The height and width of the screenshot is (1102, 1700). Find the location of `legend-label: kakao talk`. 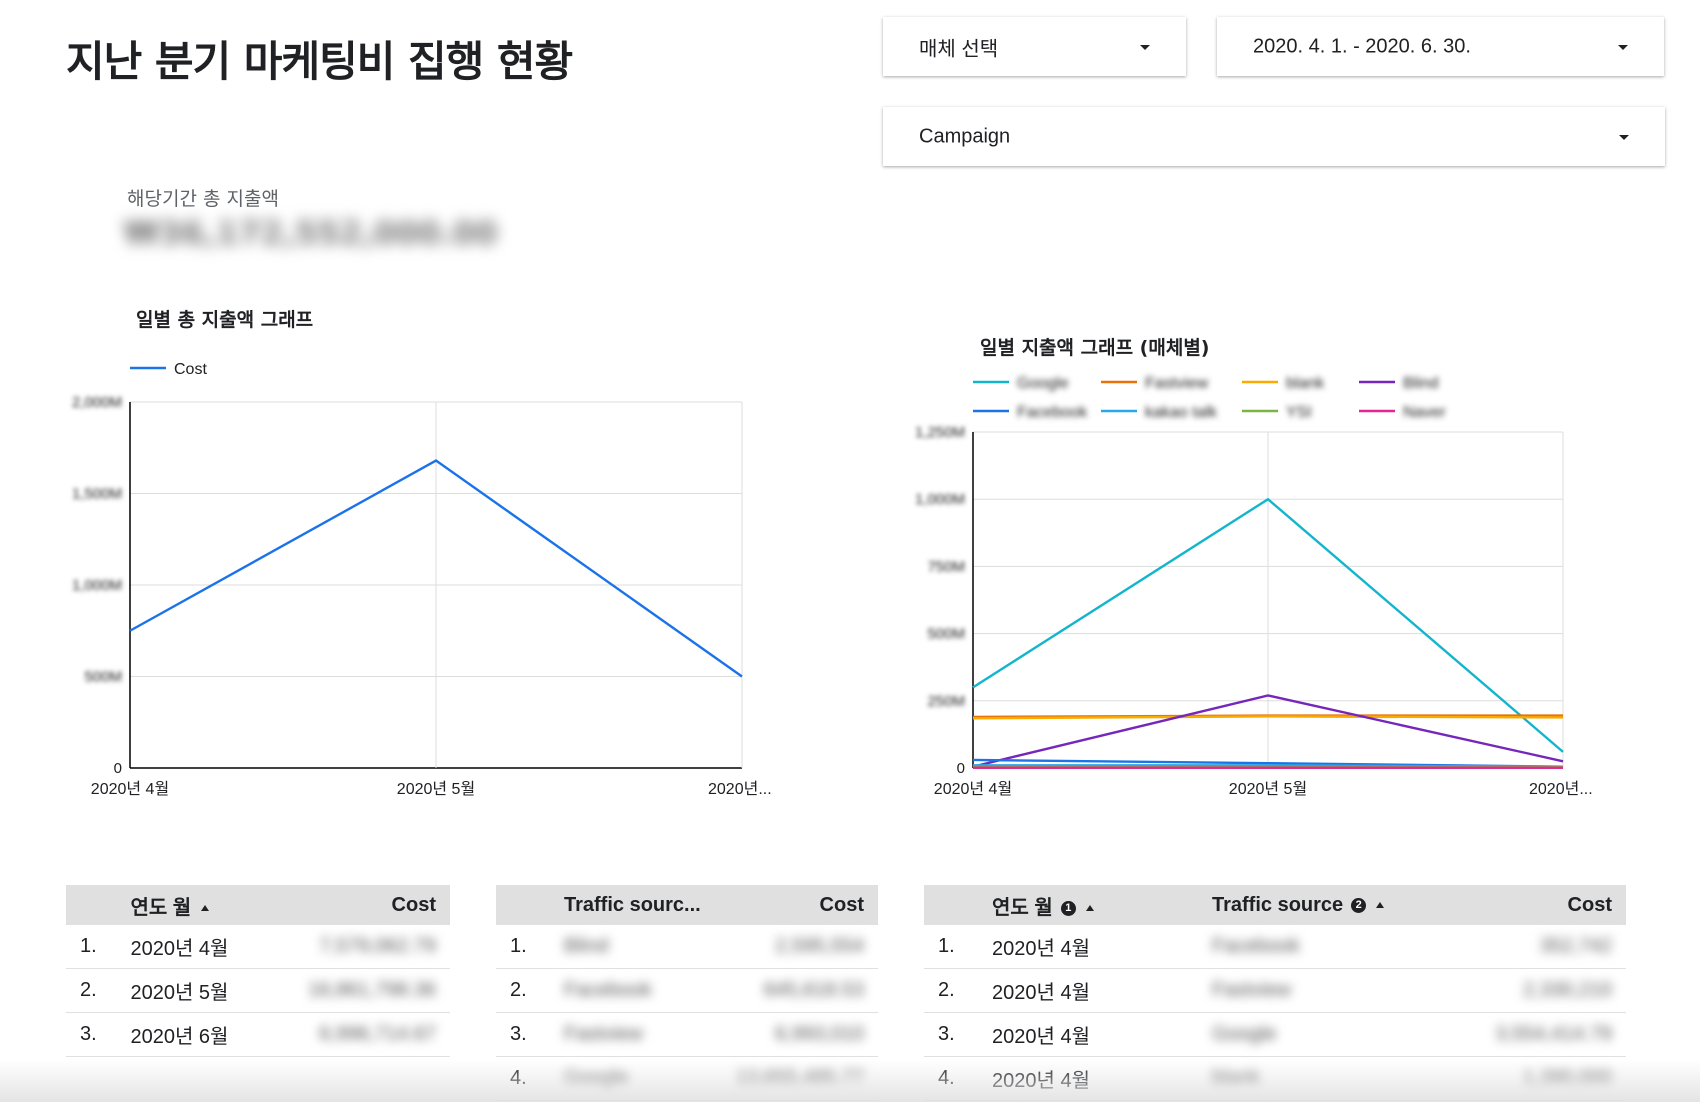

legend-label: kakao talk is located at coordinates (1181, 412).